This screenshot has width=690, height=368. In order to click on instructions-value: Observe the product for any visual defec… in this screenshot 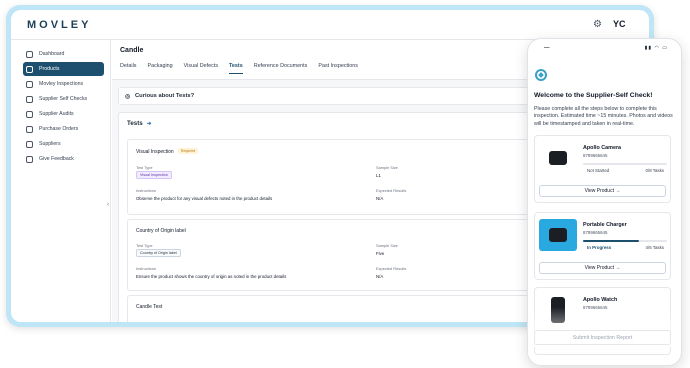, I will do `click(204, 198)`.